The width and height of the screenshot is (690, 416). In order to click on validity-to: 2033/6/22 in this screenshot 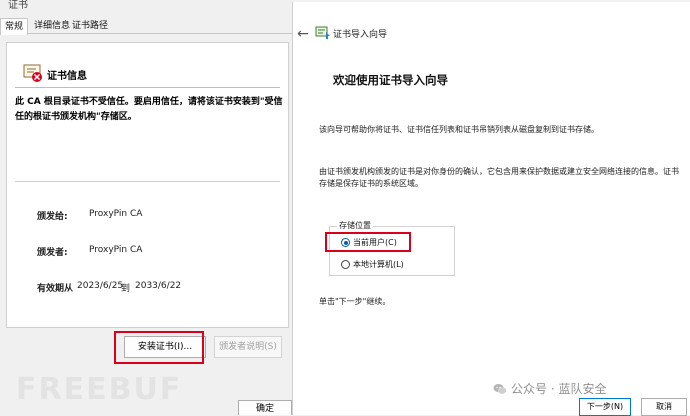, I will do `click(158, 286)`.